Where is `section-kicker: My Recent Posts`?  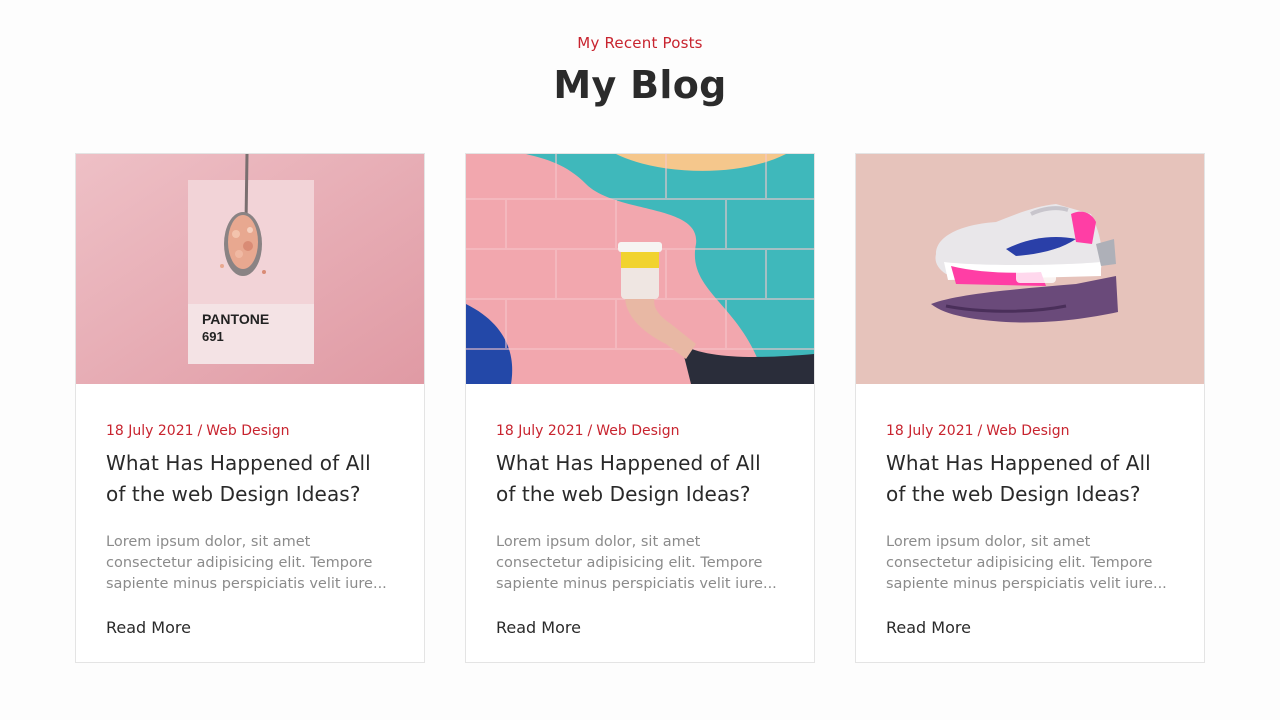
section-kicker: My Recent Posts is located at coordinates (640, 43).